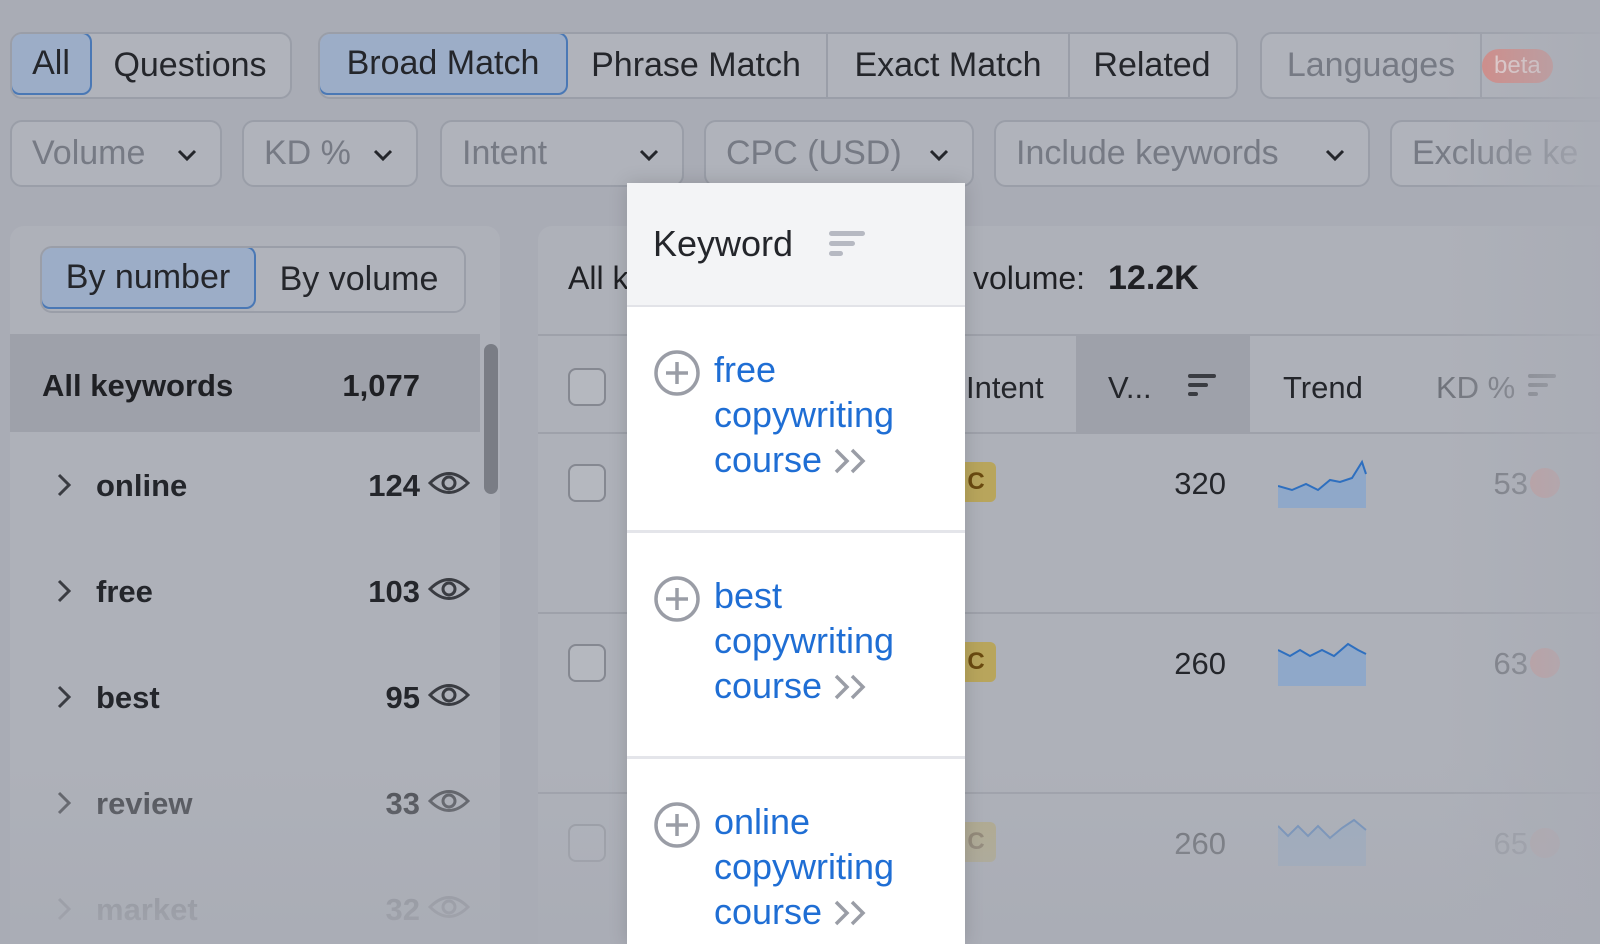 This screenshot has width=1600, height=944. I want to click on keyword-word: best, so click(748, 595).